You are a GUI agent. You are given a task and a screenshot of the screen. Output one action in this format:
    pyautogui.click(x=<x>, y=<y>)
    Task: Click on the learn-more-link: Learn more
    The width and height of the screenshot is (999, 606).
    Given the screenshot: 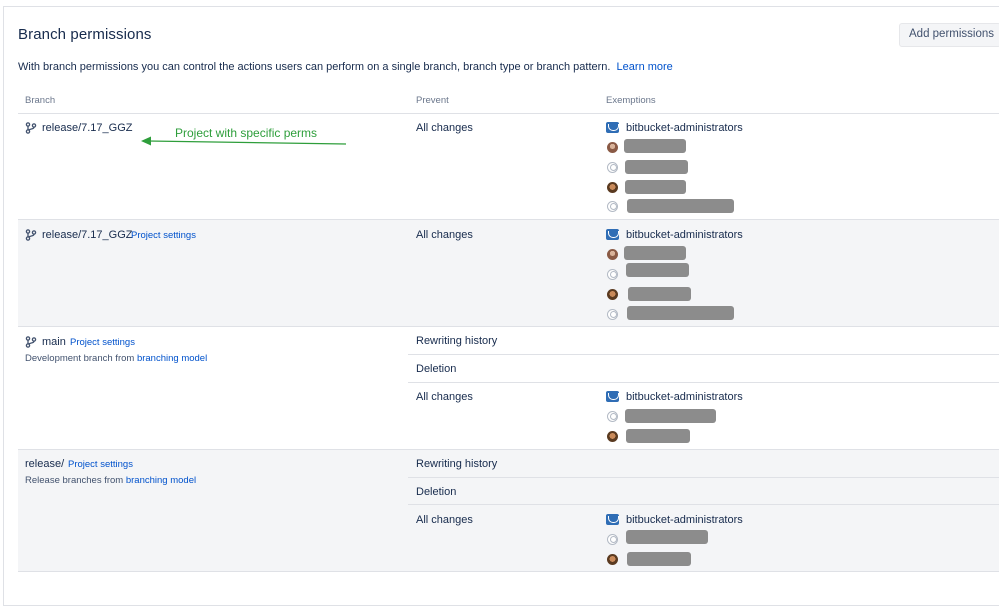 What is the action you would take?
    pyautogui.click(x=645, y=67)
    